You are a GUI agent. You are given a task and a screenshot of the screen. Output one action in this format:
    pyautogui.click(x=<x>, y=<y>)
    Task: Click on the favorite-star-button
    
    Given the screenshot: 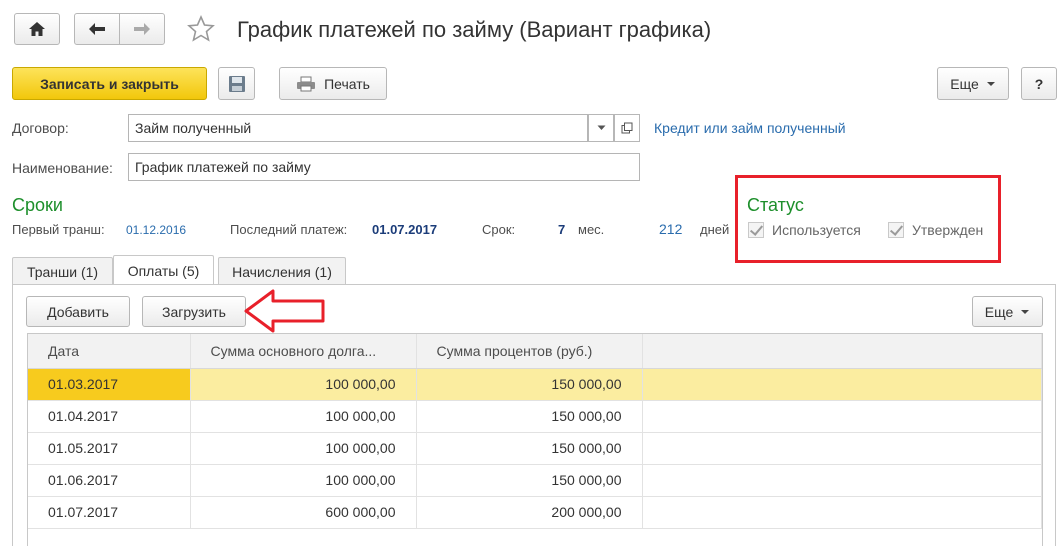 What is the action you would take?
    pyautogui.click(x=201, y=29)
    